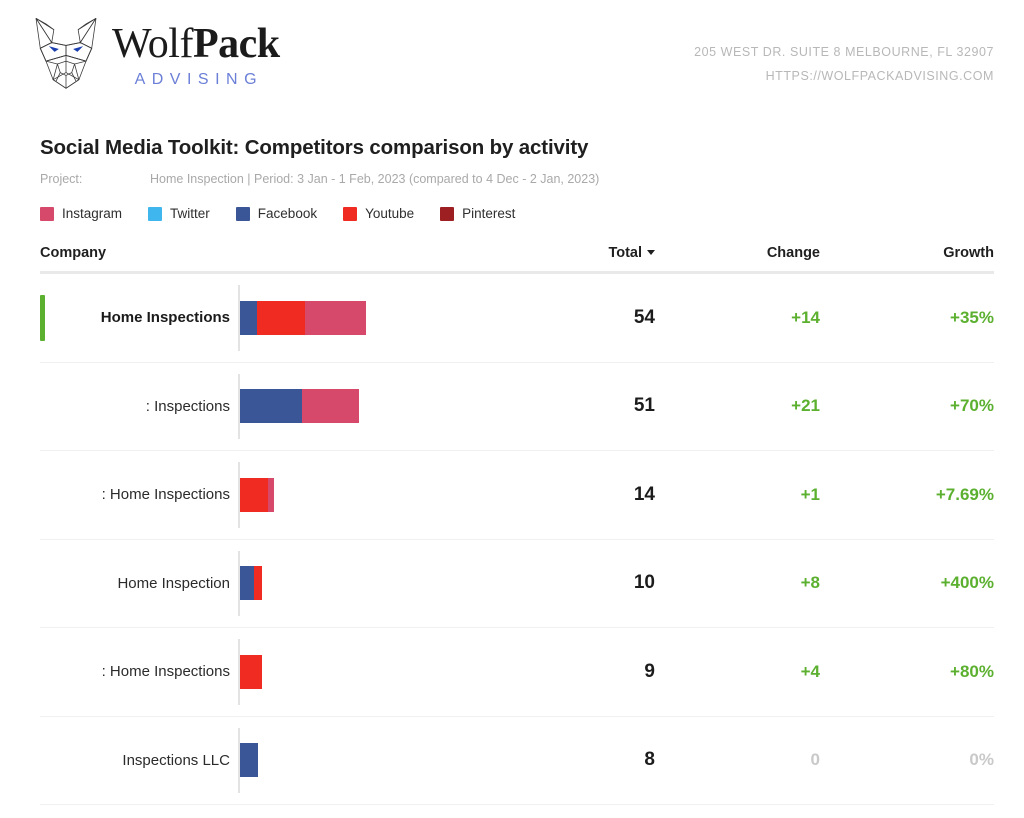 This screenshot has width=1024, height=818. Describe the element at coordinates (907, 253) in the screenshot. I see `column-header-growth: Growth` at that location.